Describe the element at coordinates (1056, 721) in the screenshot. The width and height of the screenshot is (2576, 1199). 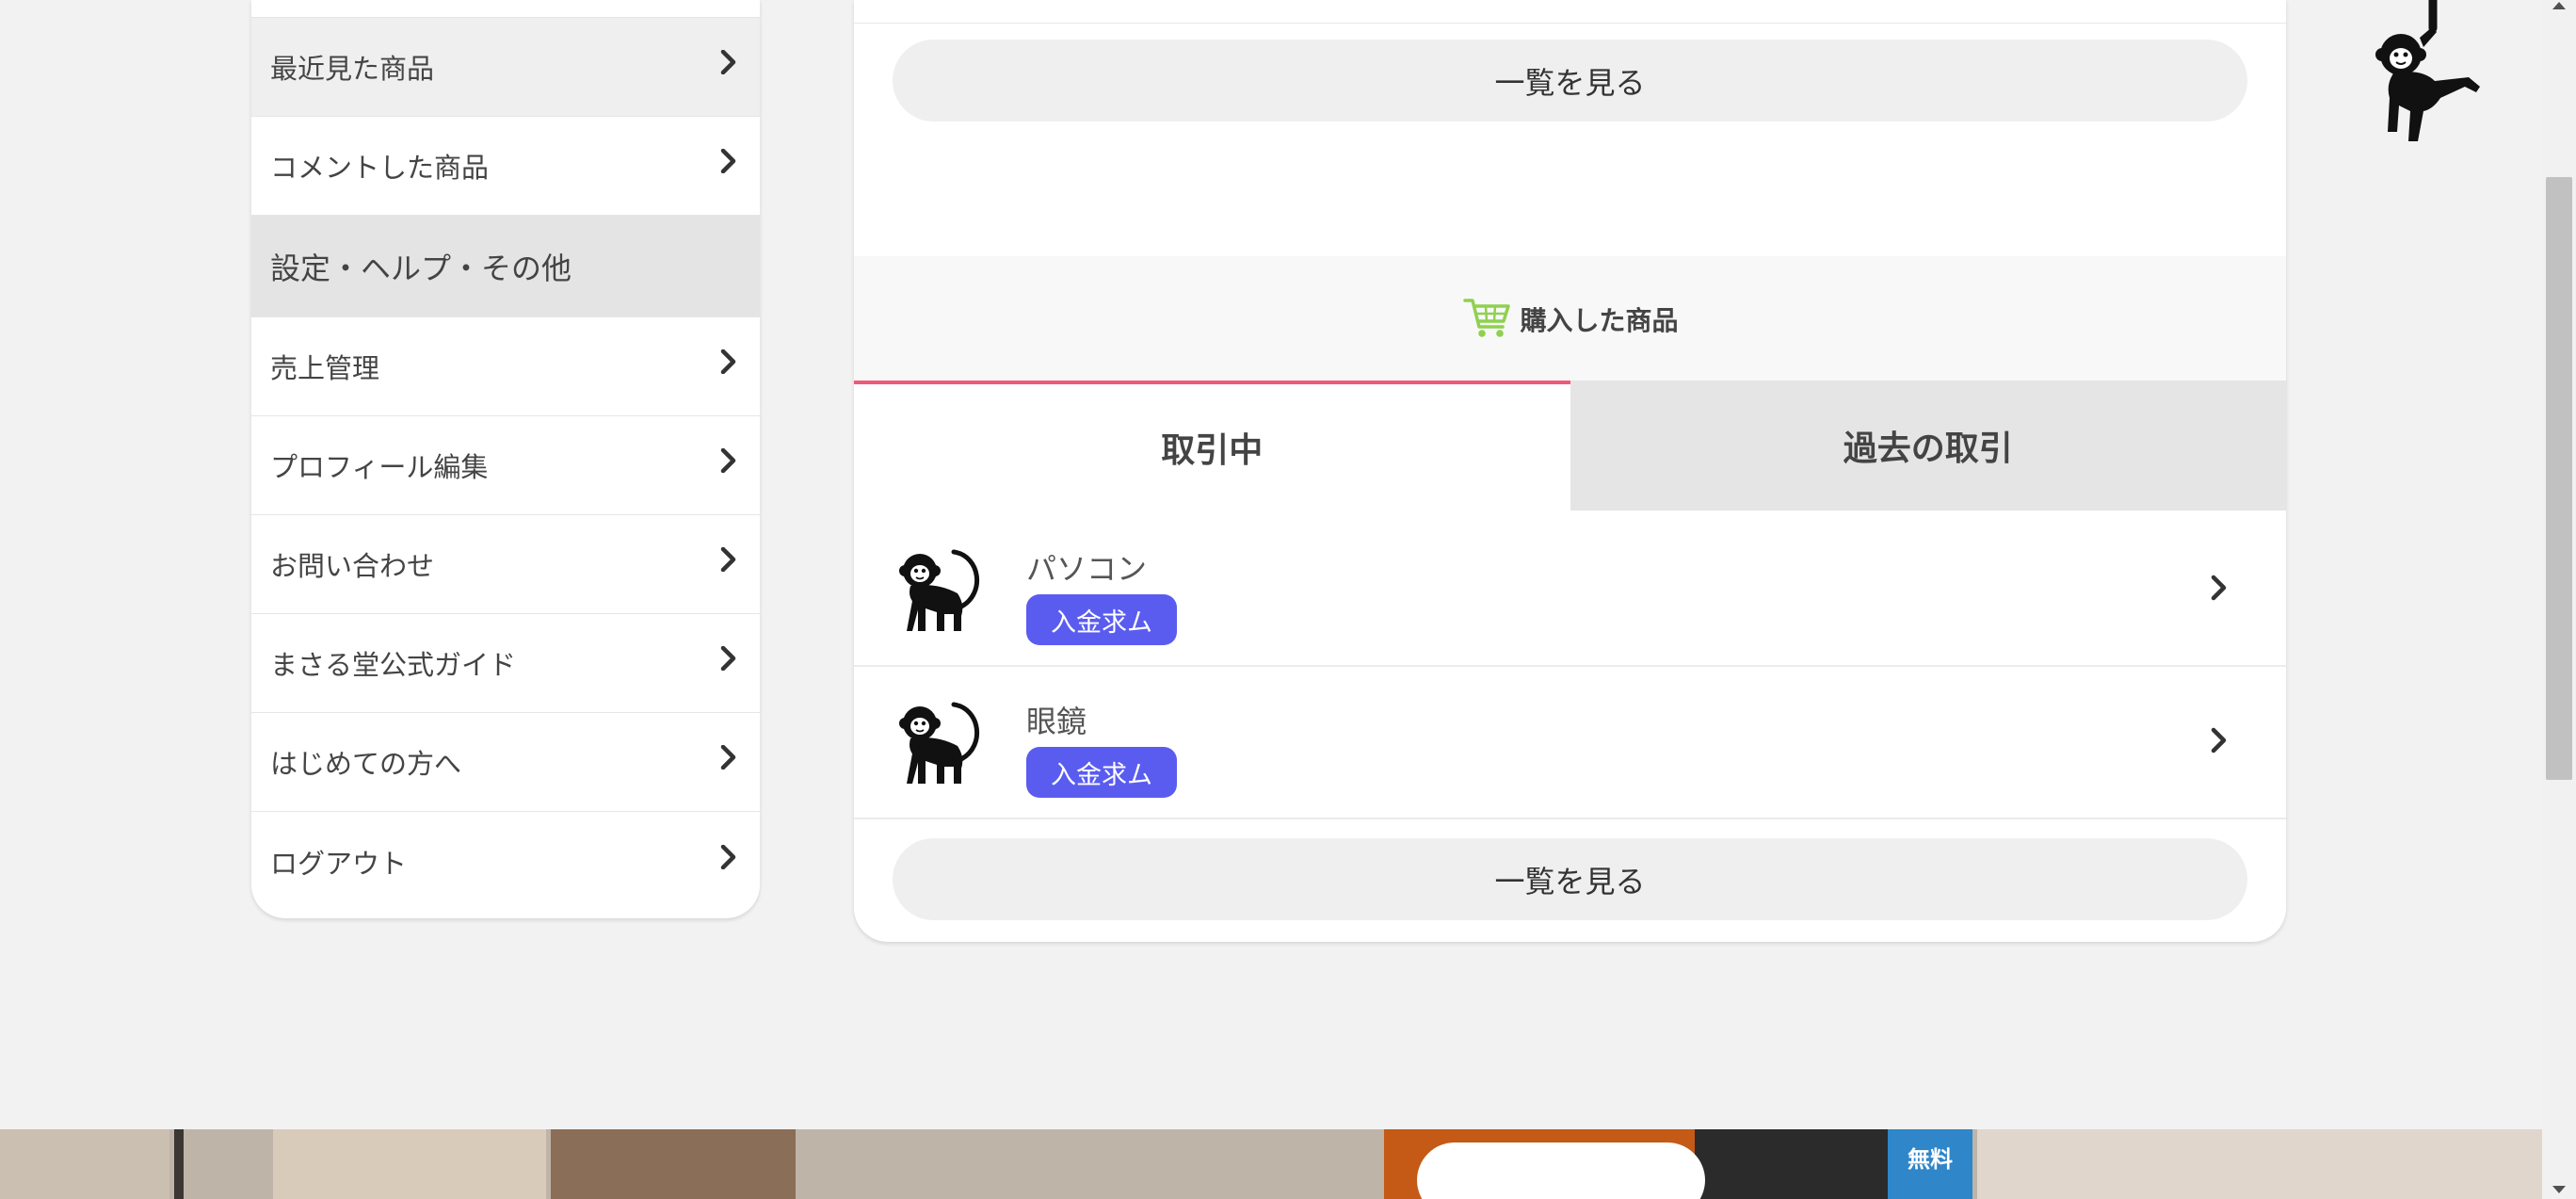
I see `trade-item-name: 眼鏡` at that location.